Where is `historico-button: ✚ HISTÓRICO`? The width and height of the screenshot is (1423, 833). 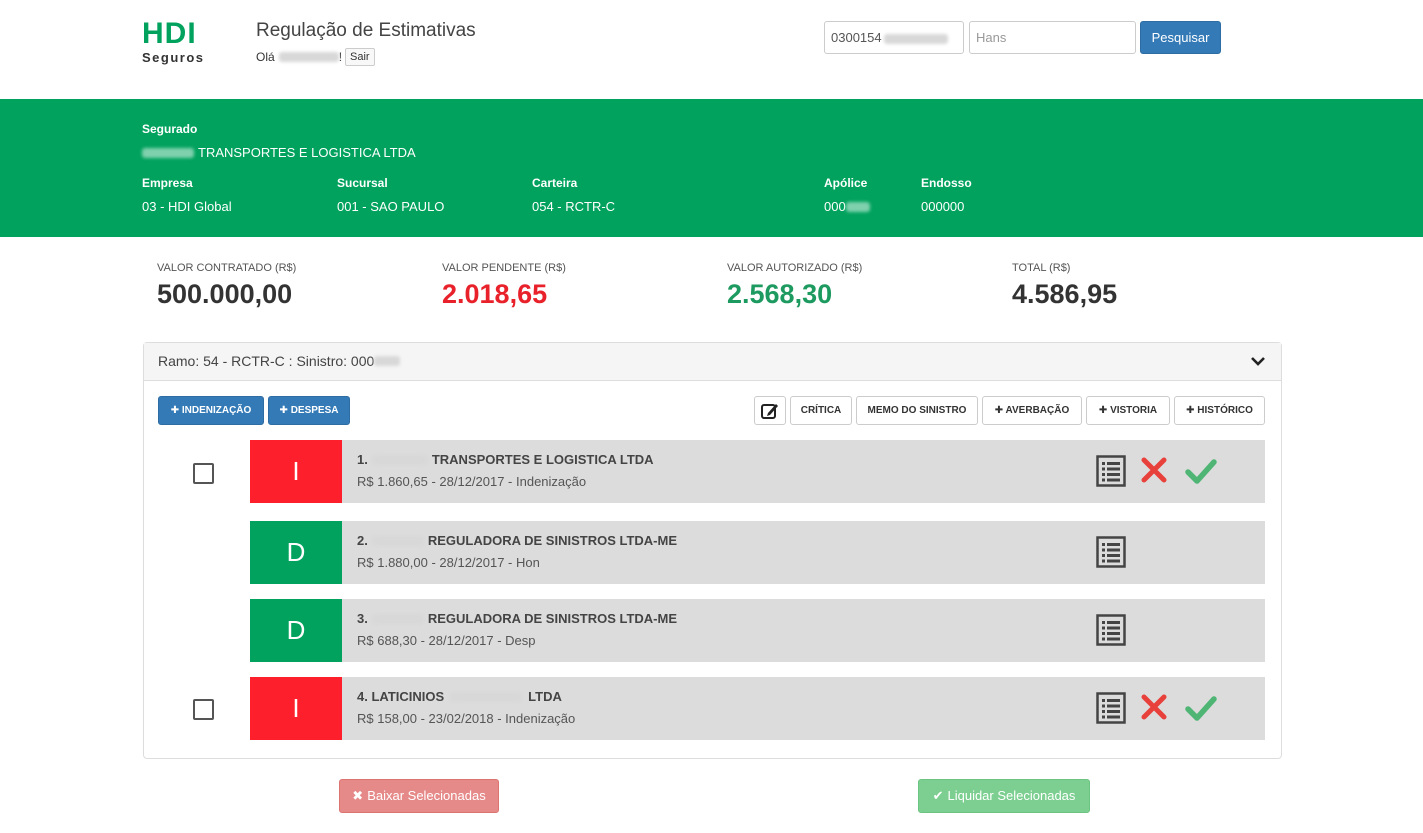
historico-button: ✚ HISTÓRICO is located at coordinates (1219, 410).